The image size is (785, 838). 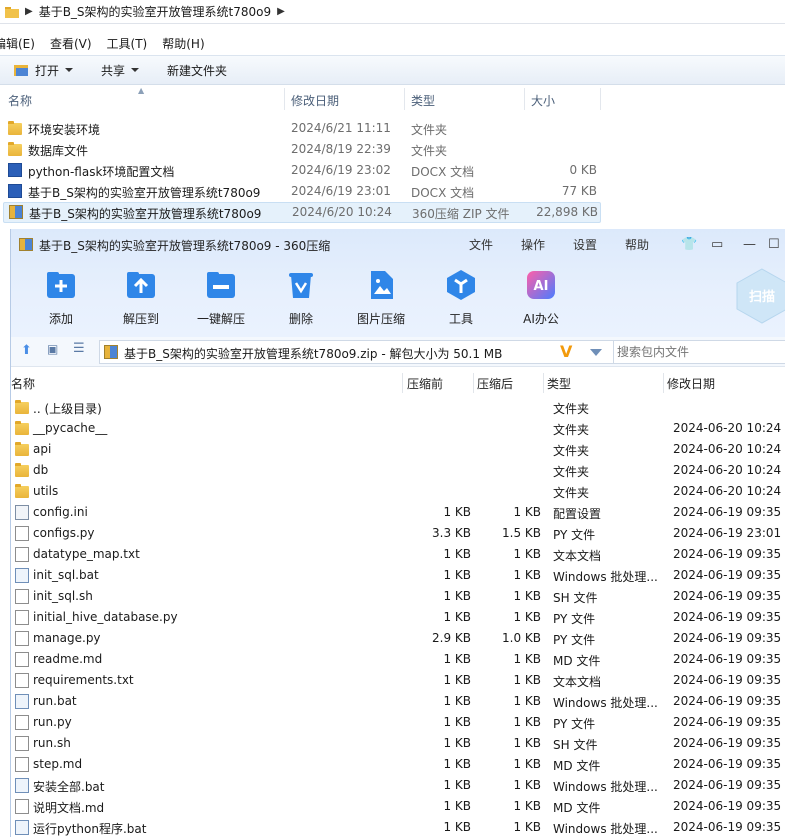 What do you see at coordinates (398, 764) in the screenshot?
I see `archive-row: step.md 1 KB 1 KB MD 文件 2024-06-19 09:35` at bounding box center [398, 764].